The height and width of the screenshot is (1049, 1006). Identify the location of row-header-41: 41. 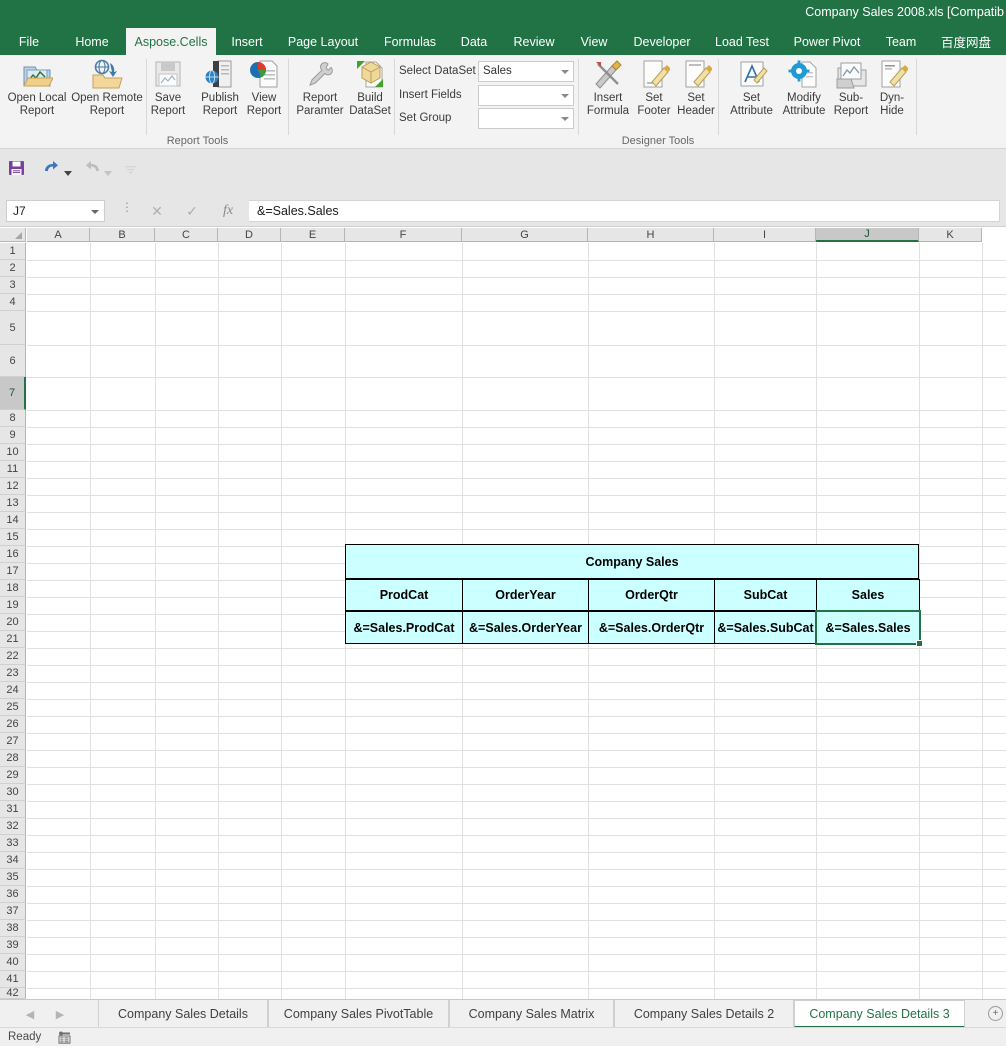
(13, 979).